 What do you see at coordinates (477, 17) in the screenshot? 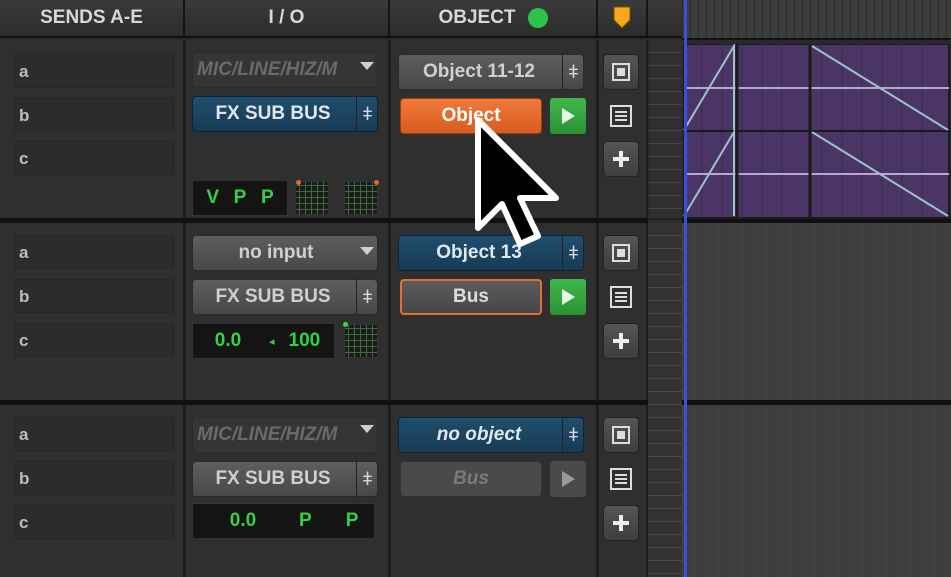
I see `object-header-label: OBJECT` at bounding box center [477, 17].